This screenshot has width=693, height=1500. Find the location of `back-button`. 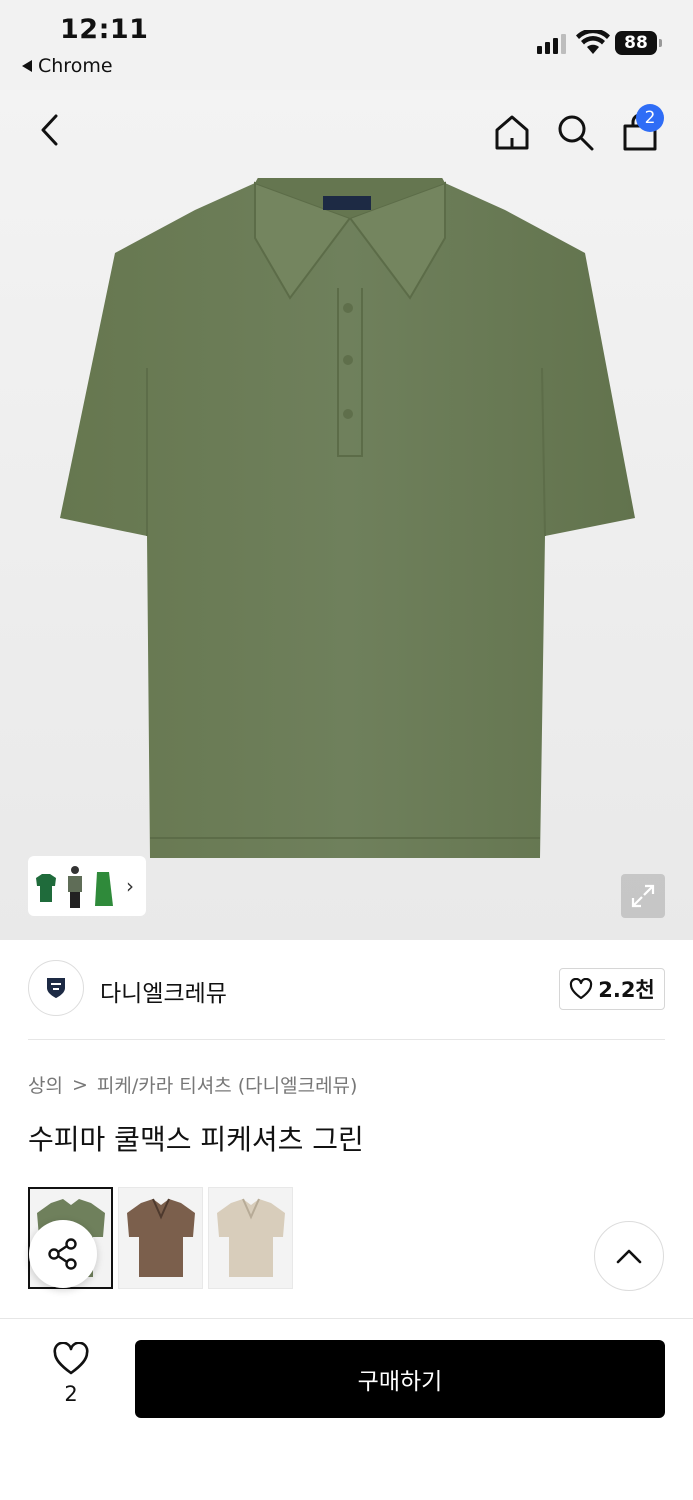

back-button is located at coordinates (50, 130).